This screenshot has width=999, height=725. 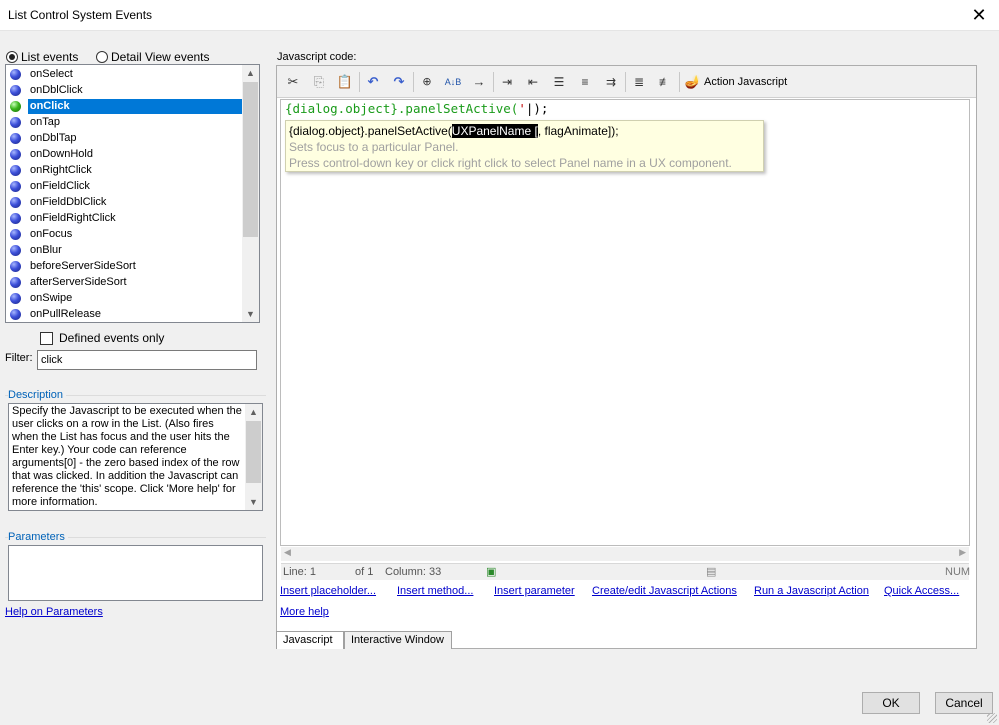 What do you see at coordinates (304, 612) in the screenshot?
I see `more-help-link: More help` at bounding box center [304, 612].